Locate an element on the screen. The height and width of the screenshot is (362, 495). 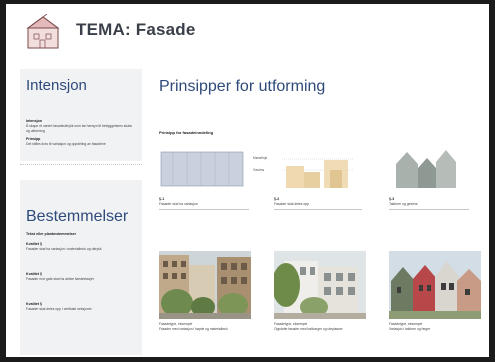
column-text: Takform og gesims is located at coordinates (403, 204).